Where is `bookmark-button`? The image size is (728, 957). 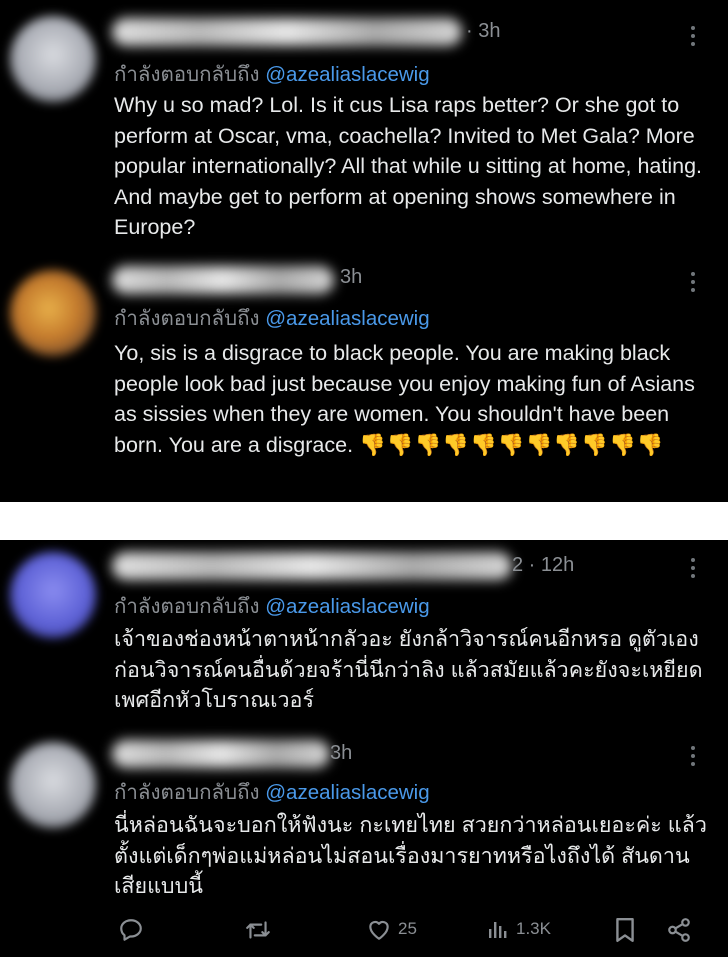 bookmark-button is located at coordinates (625, 930).